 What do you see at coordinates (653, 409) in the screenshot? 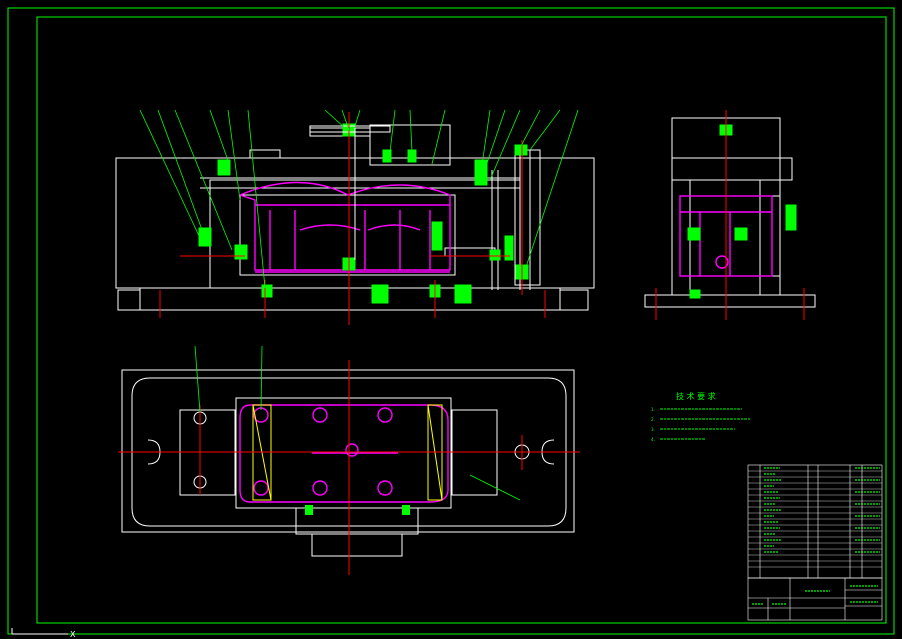
I see `tech-req-item-1: 1.` at bounding box center [653, 409].